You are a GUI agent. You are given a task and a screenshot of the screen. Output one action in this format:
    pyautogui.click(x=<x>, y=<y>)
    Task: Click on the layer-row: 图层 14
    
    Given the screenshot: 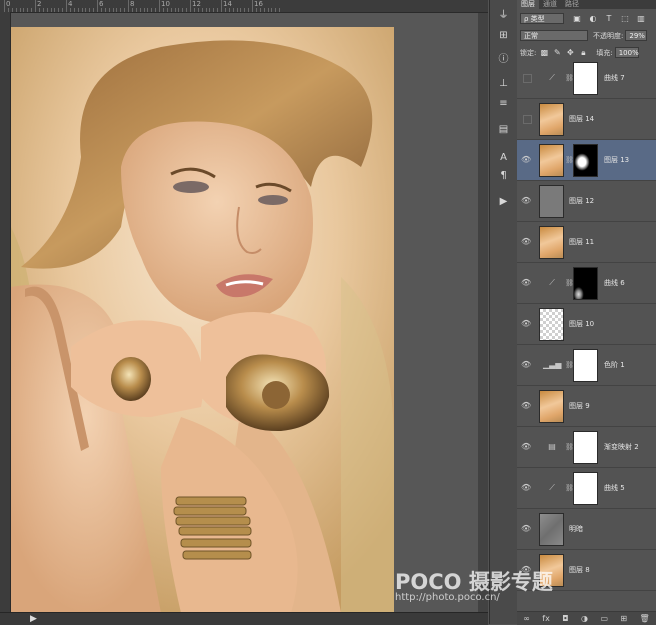 What is the action you would take?
    pyautogui.click(x=586, y=119)
    